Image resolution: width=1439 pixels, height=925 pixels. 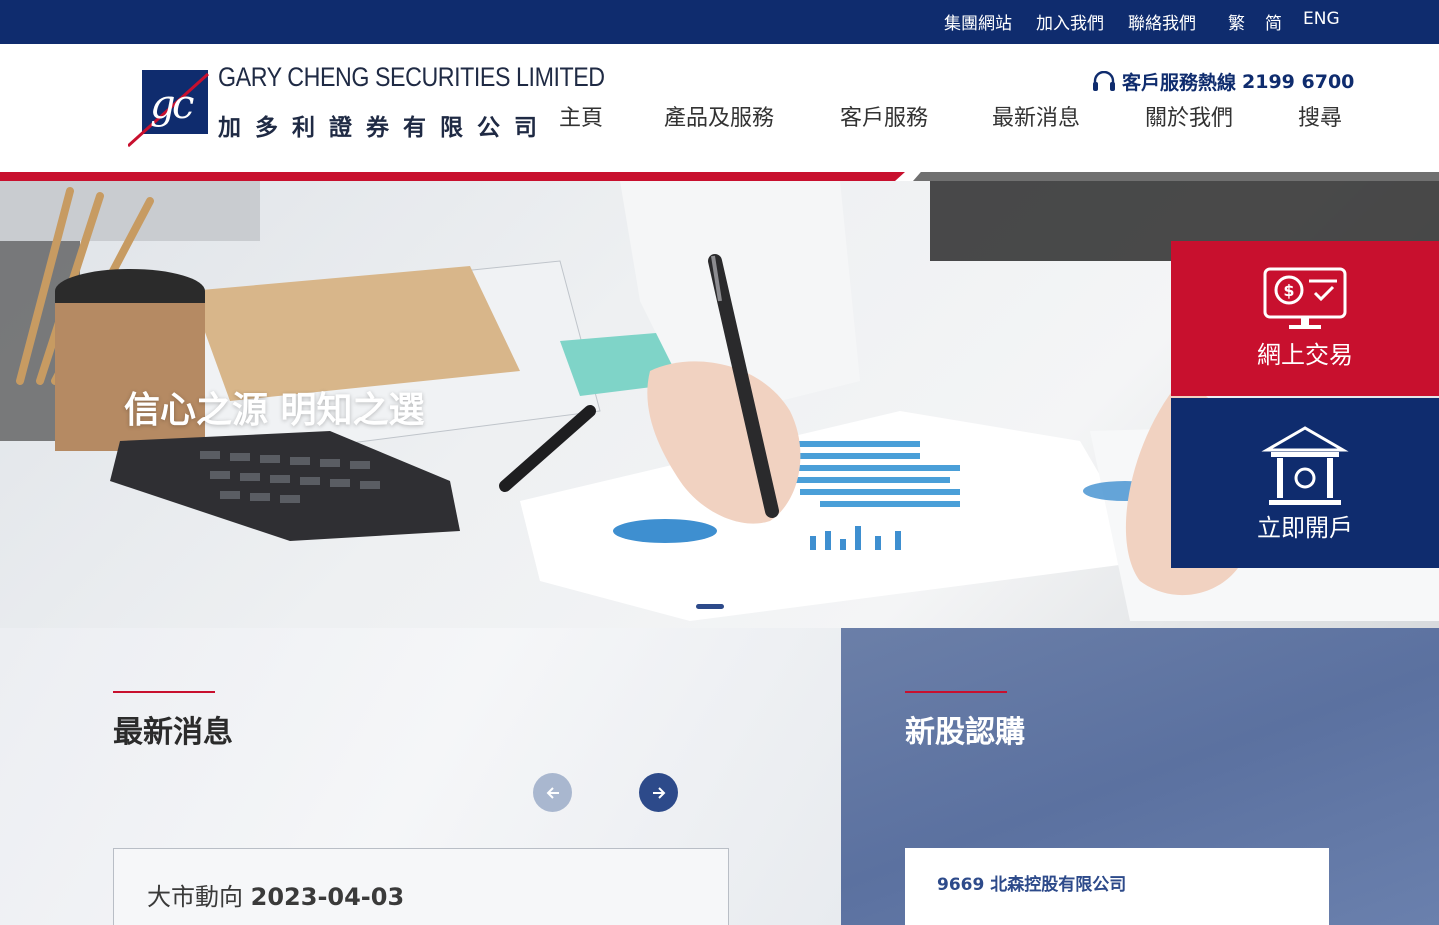 I want to click on lang-english-link: ENG, so click(x=1321, y=19).